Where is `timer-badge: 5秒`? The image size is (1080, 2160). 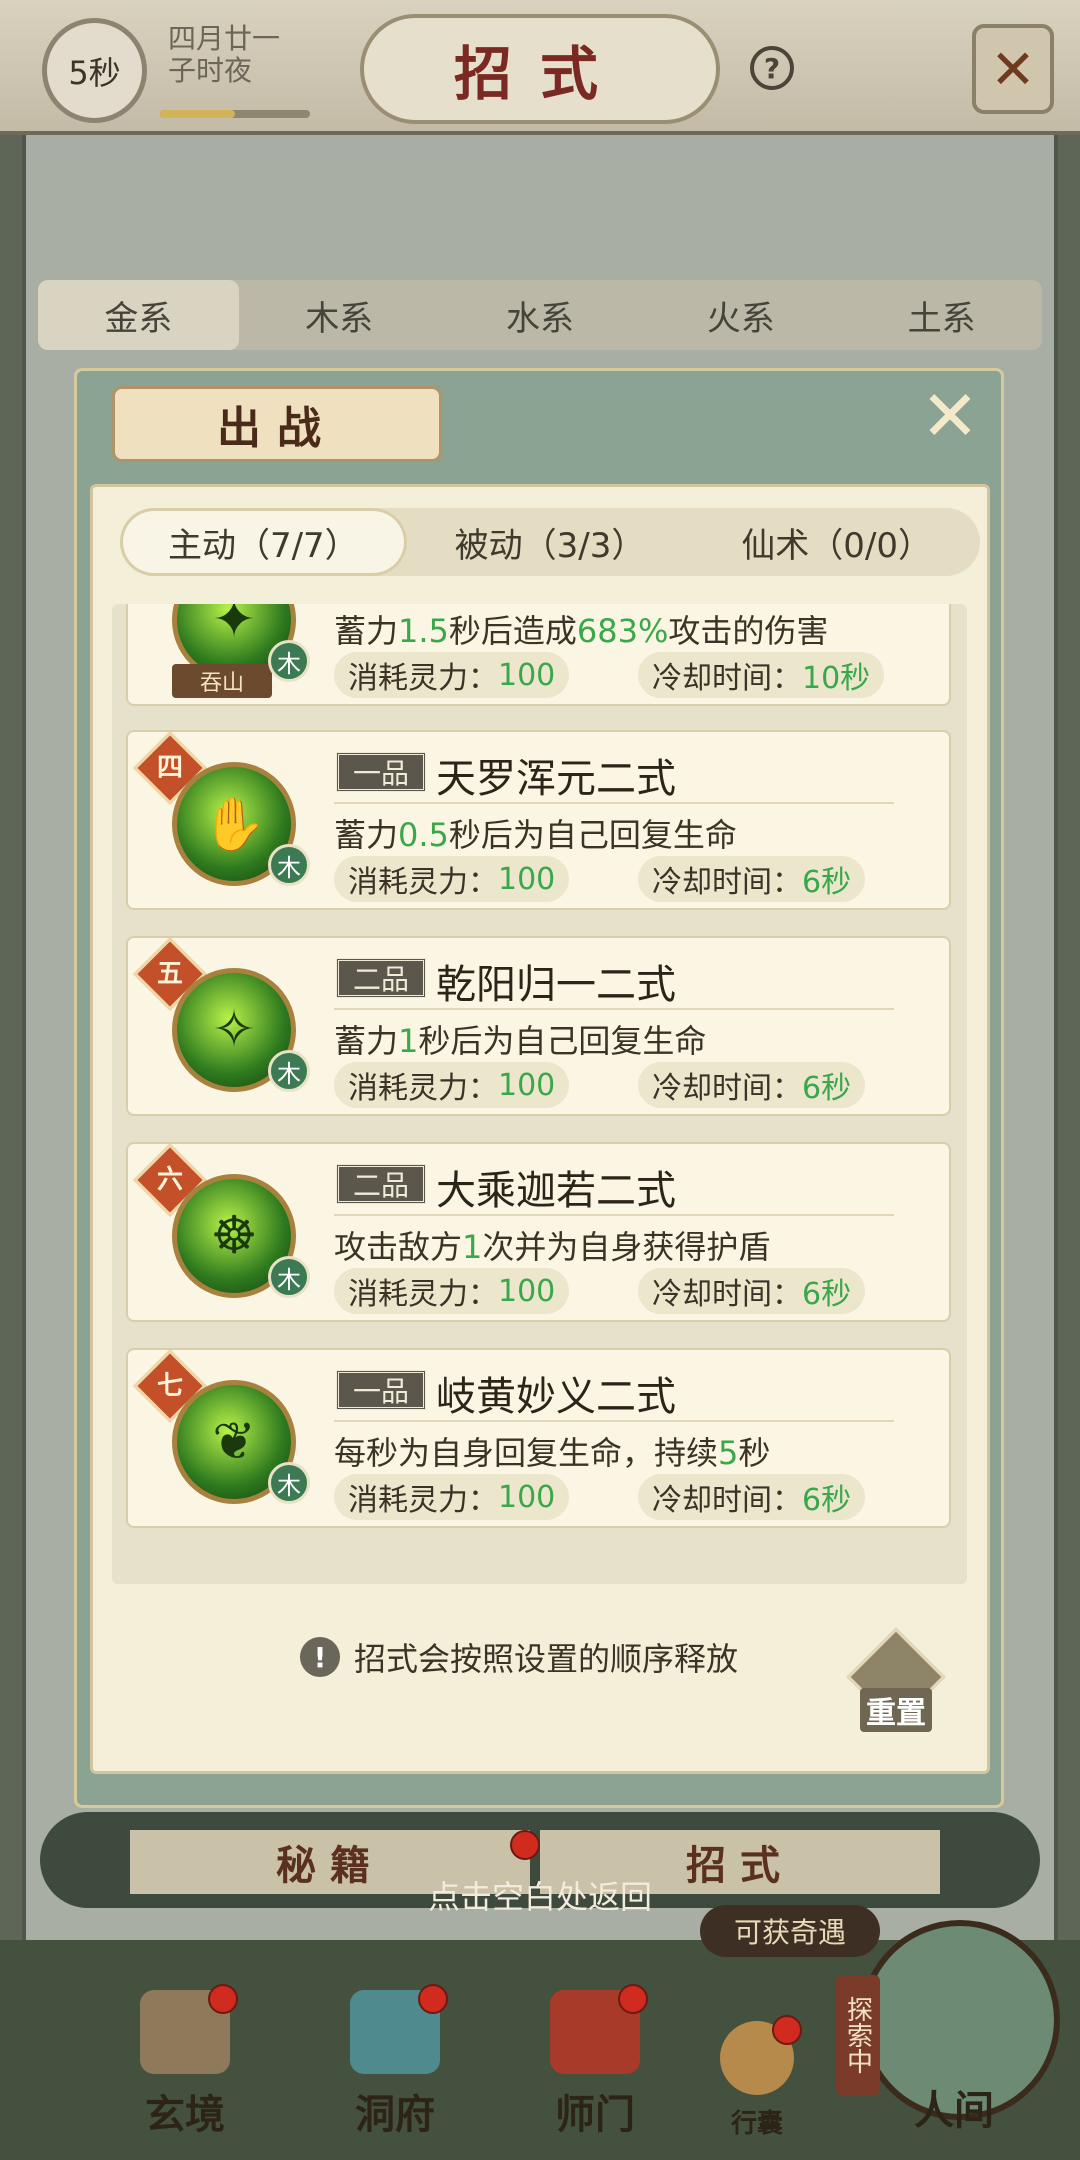
timer-badge: 5秒 is located at coordinates (94, 70).